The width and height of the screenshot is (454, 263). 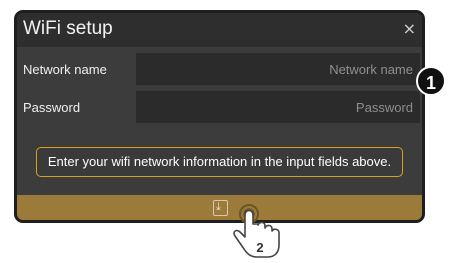 I want to click on dialog-footer: ⤓, so click(x=219, y=207).